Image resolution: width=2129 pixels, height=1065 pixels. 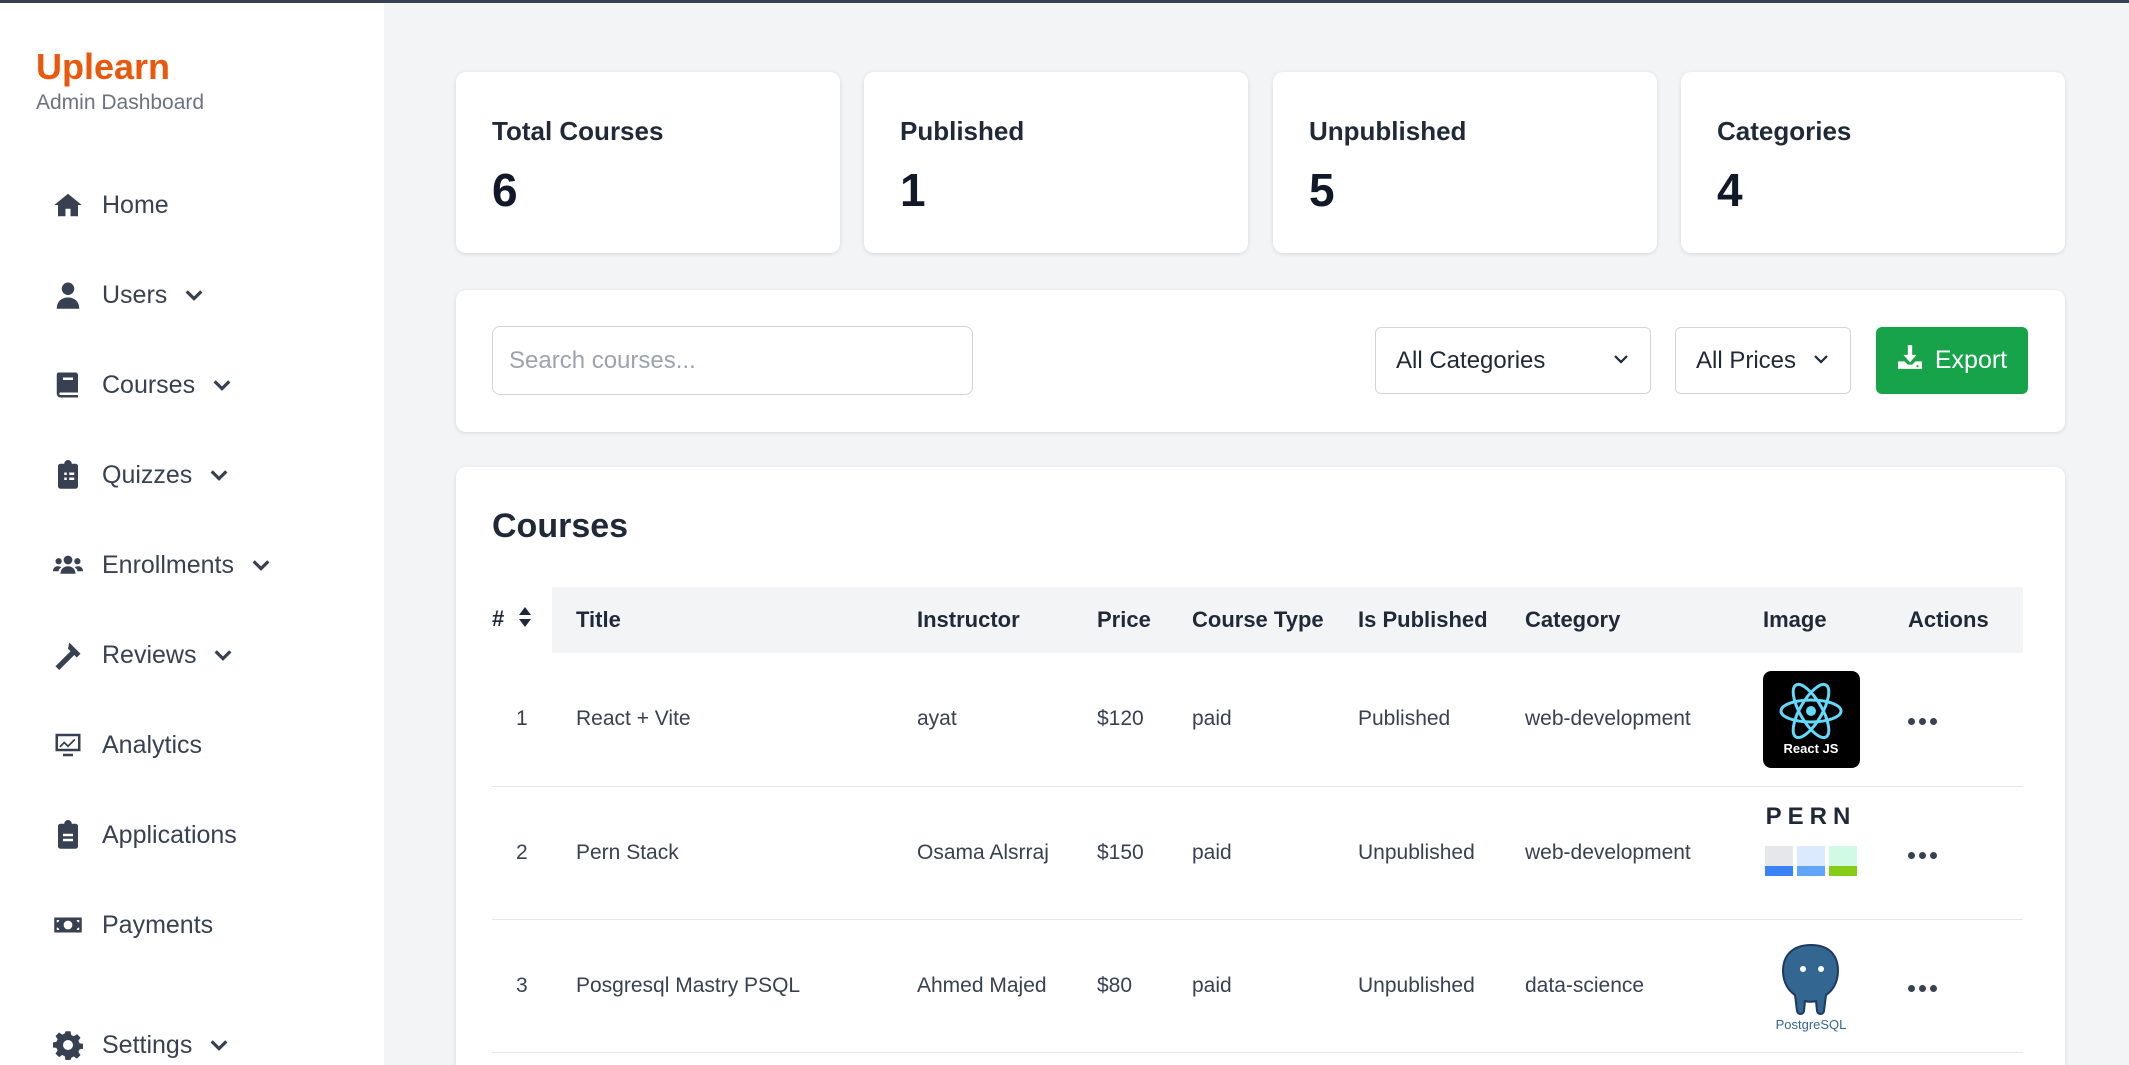 What do you see at coordinates (498, 618) in the screenshot?
I see `column-header-label: #` at bounding box center [498, 618].